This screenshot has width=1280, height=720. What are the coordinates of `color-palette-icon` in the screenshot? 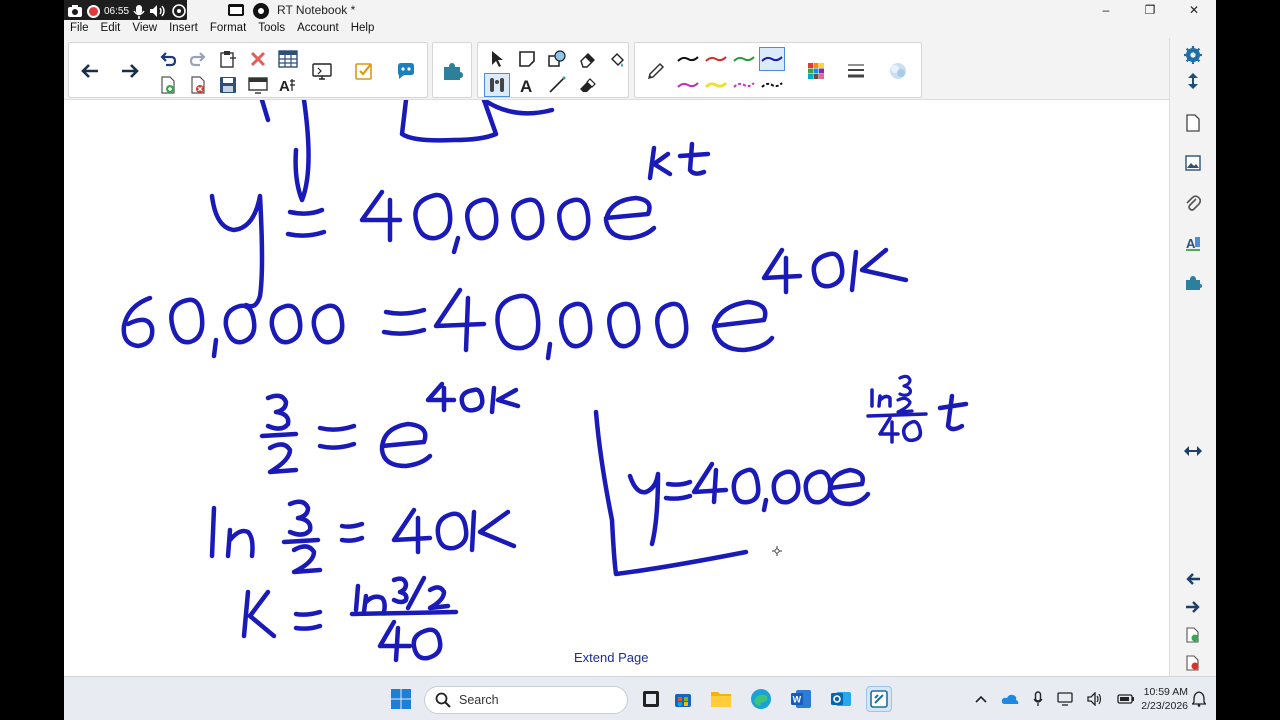 It's located at (816, 71).